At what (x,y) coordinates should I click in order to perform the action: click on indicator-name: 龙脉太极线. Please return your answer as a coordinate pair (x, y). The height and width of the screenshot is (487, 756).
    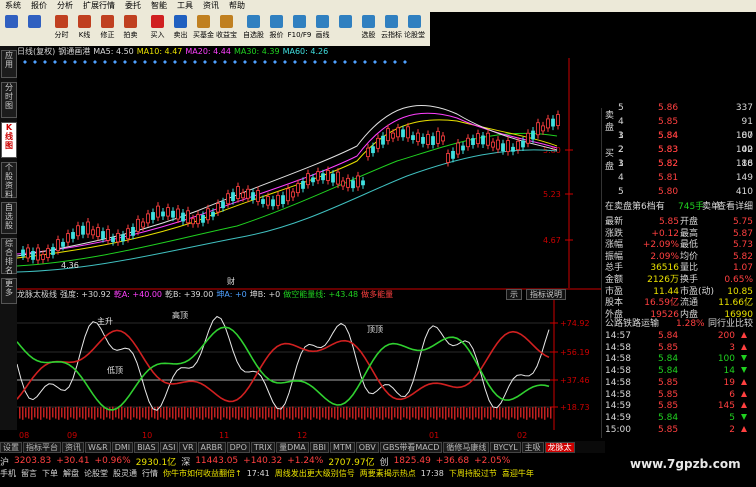
    Looking at the image, I should click on (37, 294).